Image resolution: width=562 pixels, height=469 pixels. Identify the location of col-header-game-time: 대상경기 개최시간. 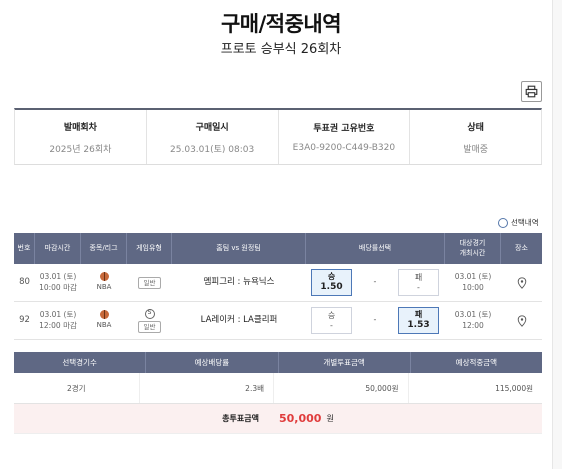
(473, 248).